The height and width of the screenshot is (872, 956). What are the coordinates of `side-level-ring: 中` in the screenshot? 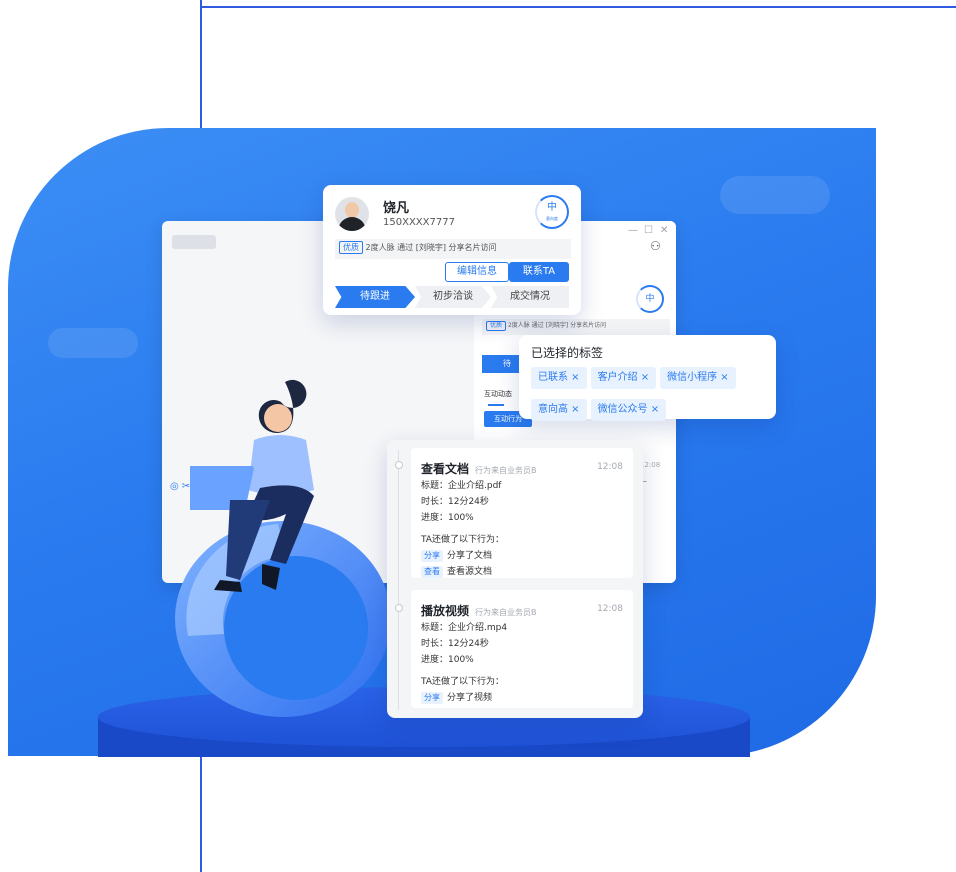 It's located at (650, 299).